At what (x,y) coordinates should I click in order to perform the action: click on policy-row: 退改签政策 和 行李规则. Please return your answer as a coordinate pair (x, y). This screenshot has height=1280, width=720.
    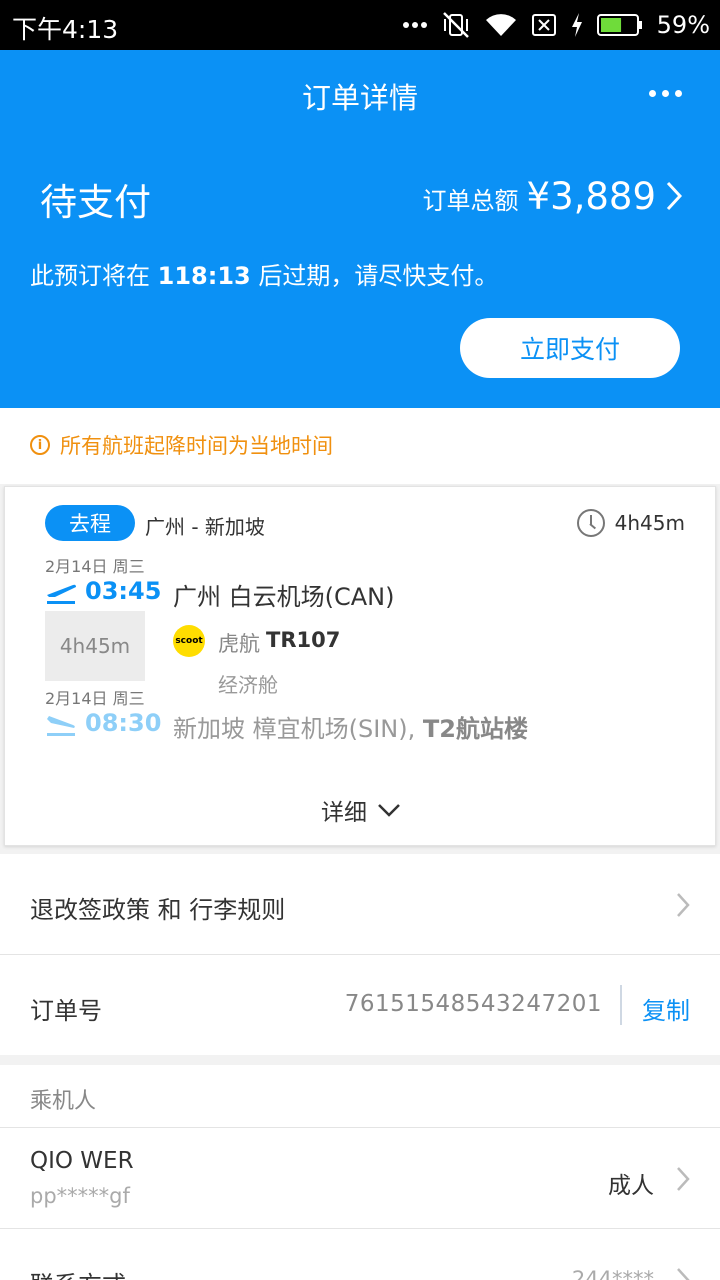
    Looking at the image, I should click on (360, 904).